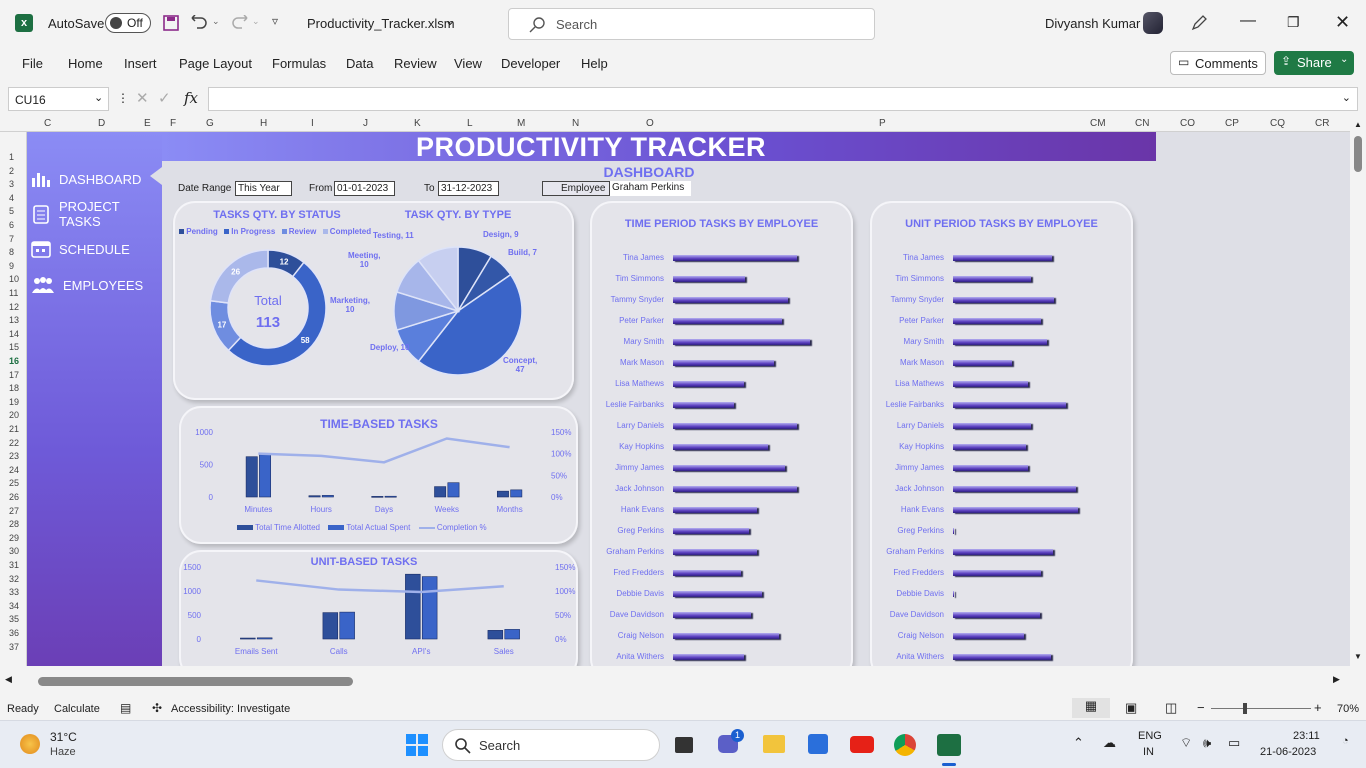  Describe the element at coordinates (1322, 123) in the screenshot. I see `col-header: CR` at that location.